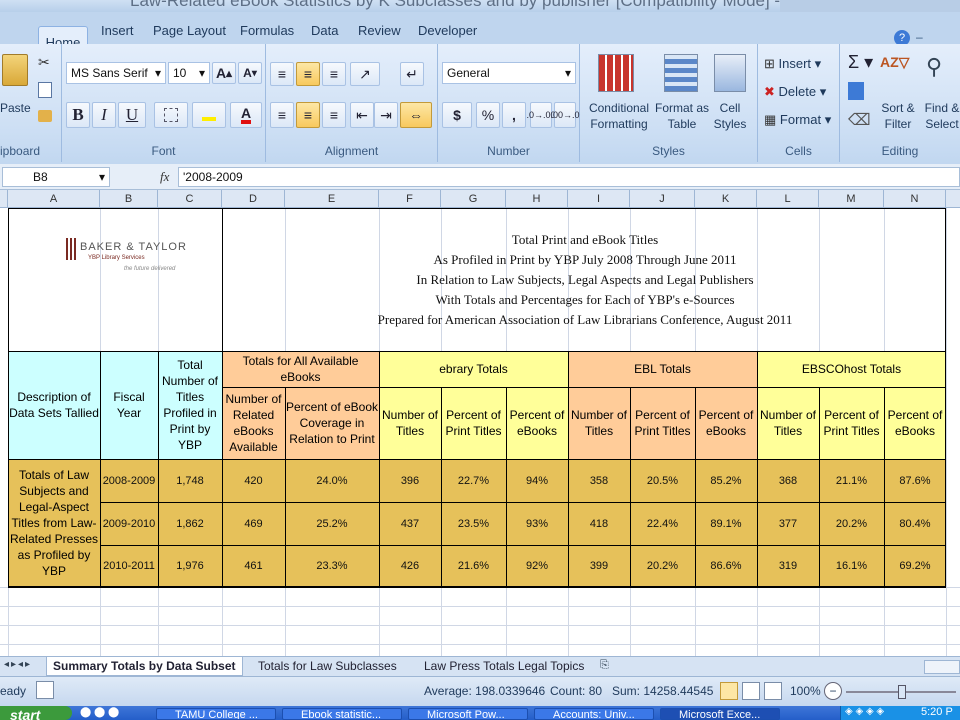  Describe the element at coordinates (410, 566) in the screenshot. I see `data-cell-r3-f: 426` at that location.